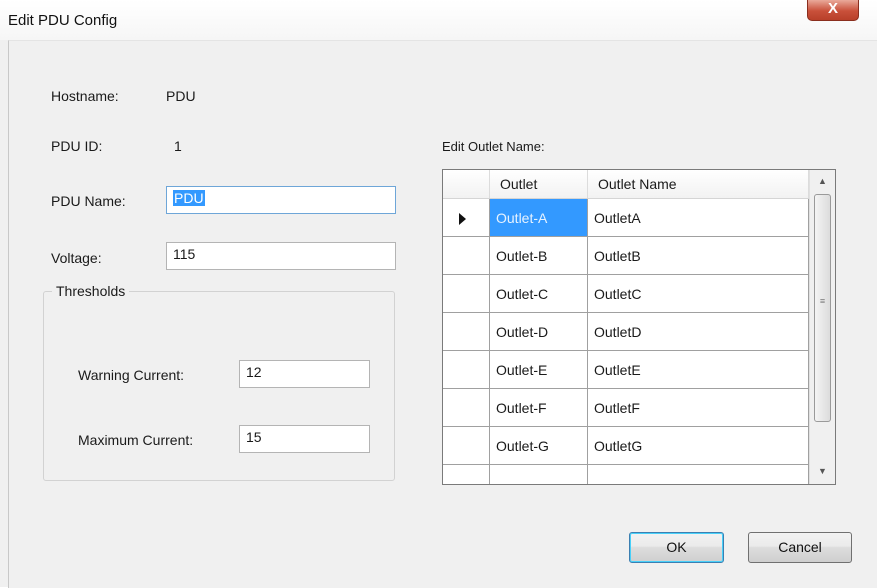 The height and width of the screenshot is (588, 877). I want to click on vertical-scrollbar: ▲ ≡ ▼, so click(822, 327).